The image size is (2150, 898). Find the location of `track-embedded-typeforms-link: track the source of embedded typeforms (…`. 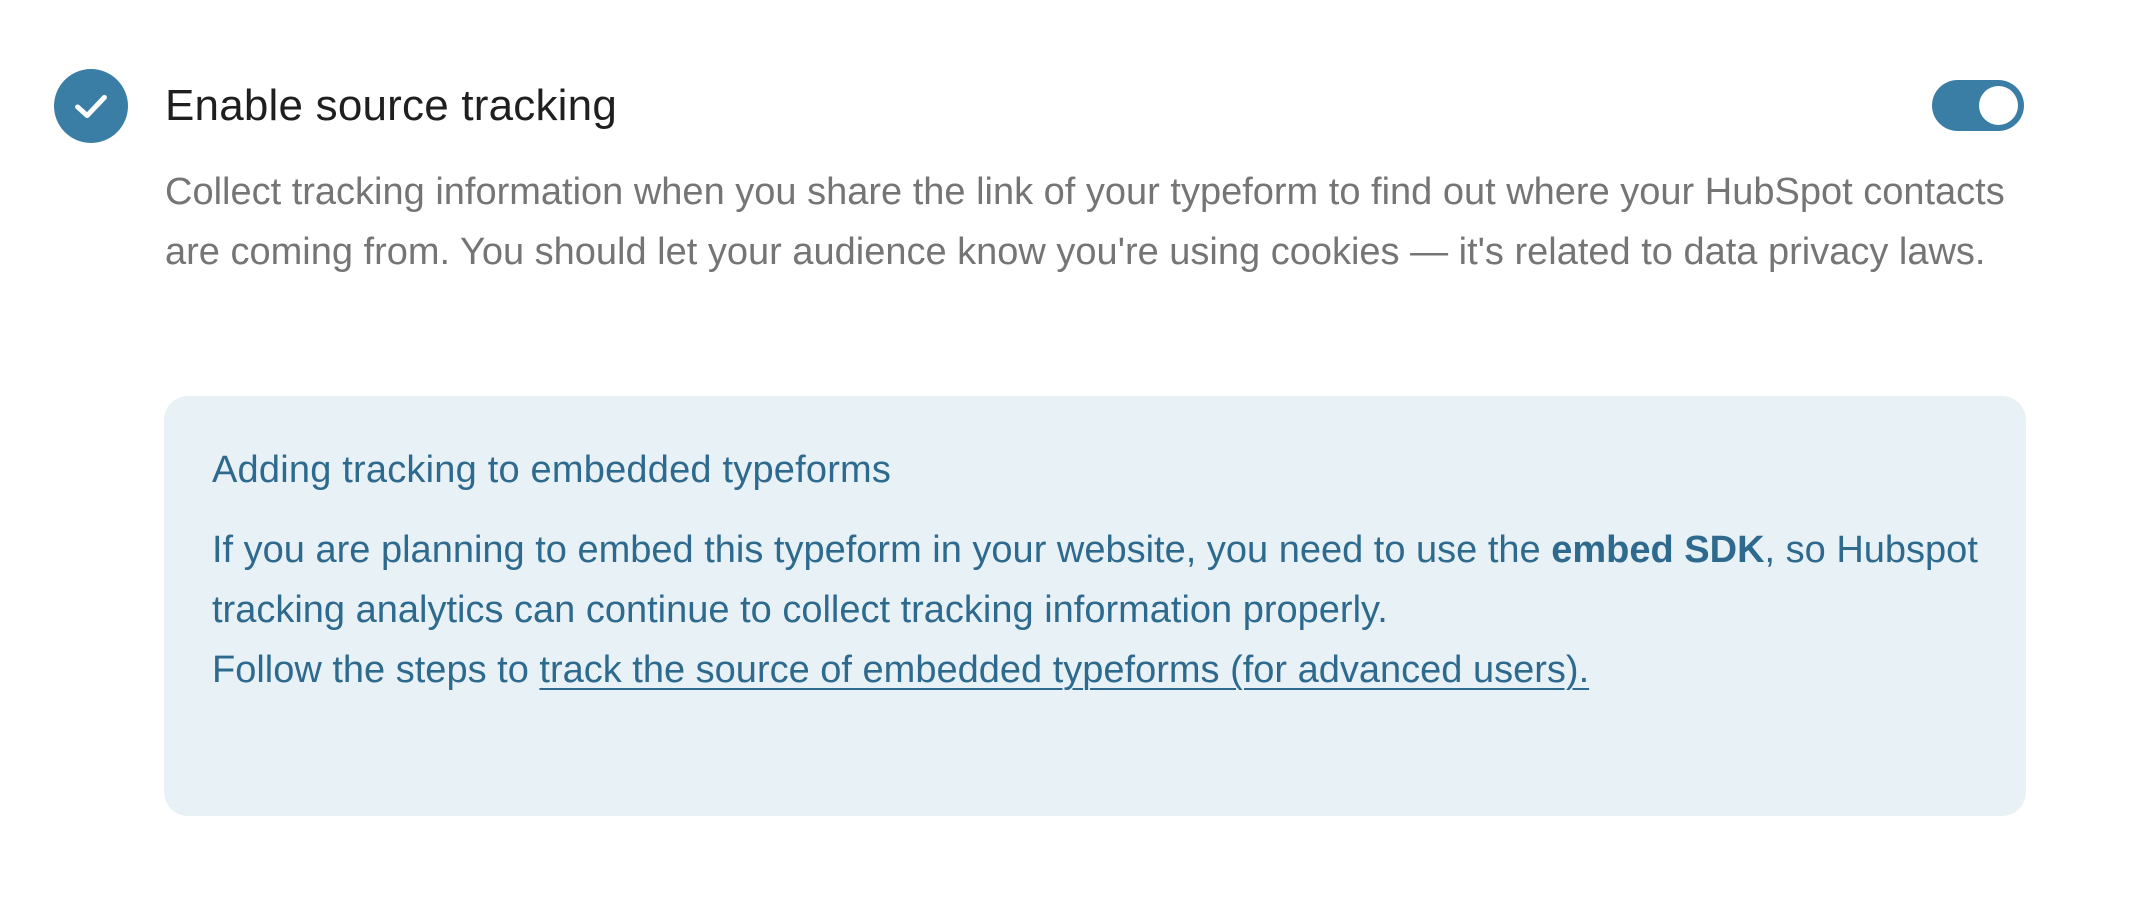

track-embedded-typeforms-link: track the source of embedded typeforms (… is located at coordinates (1064, 670).